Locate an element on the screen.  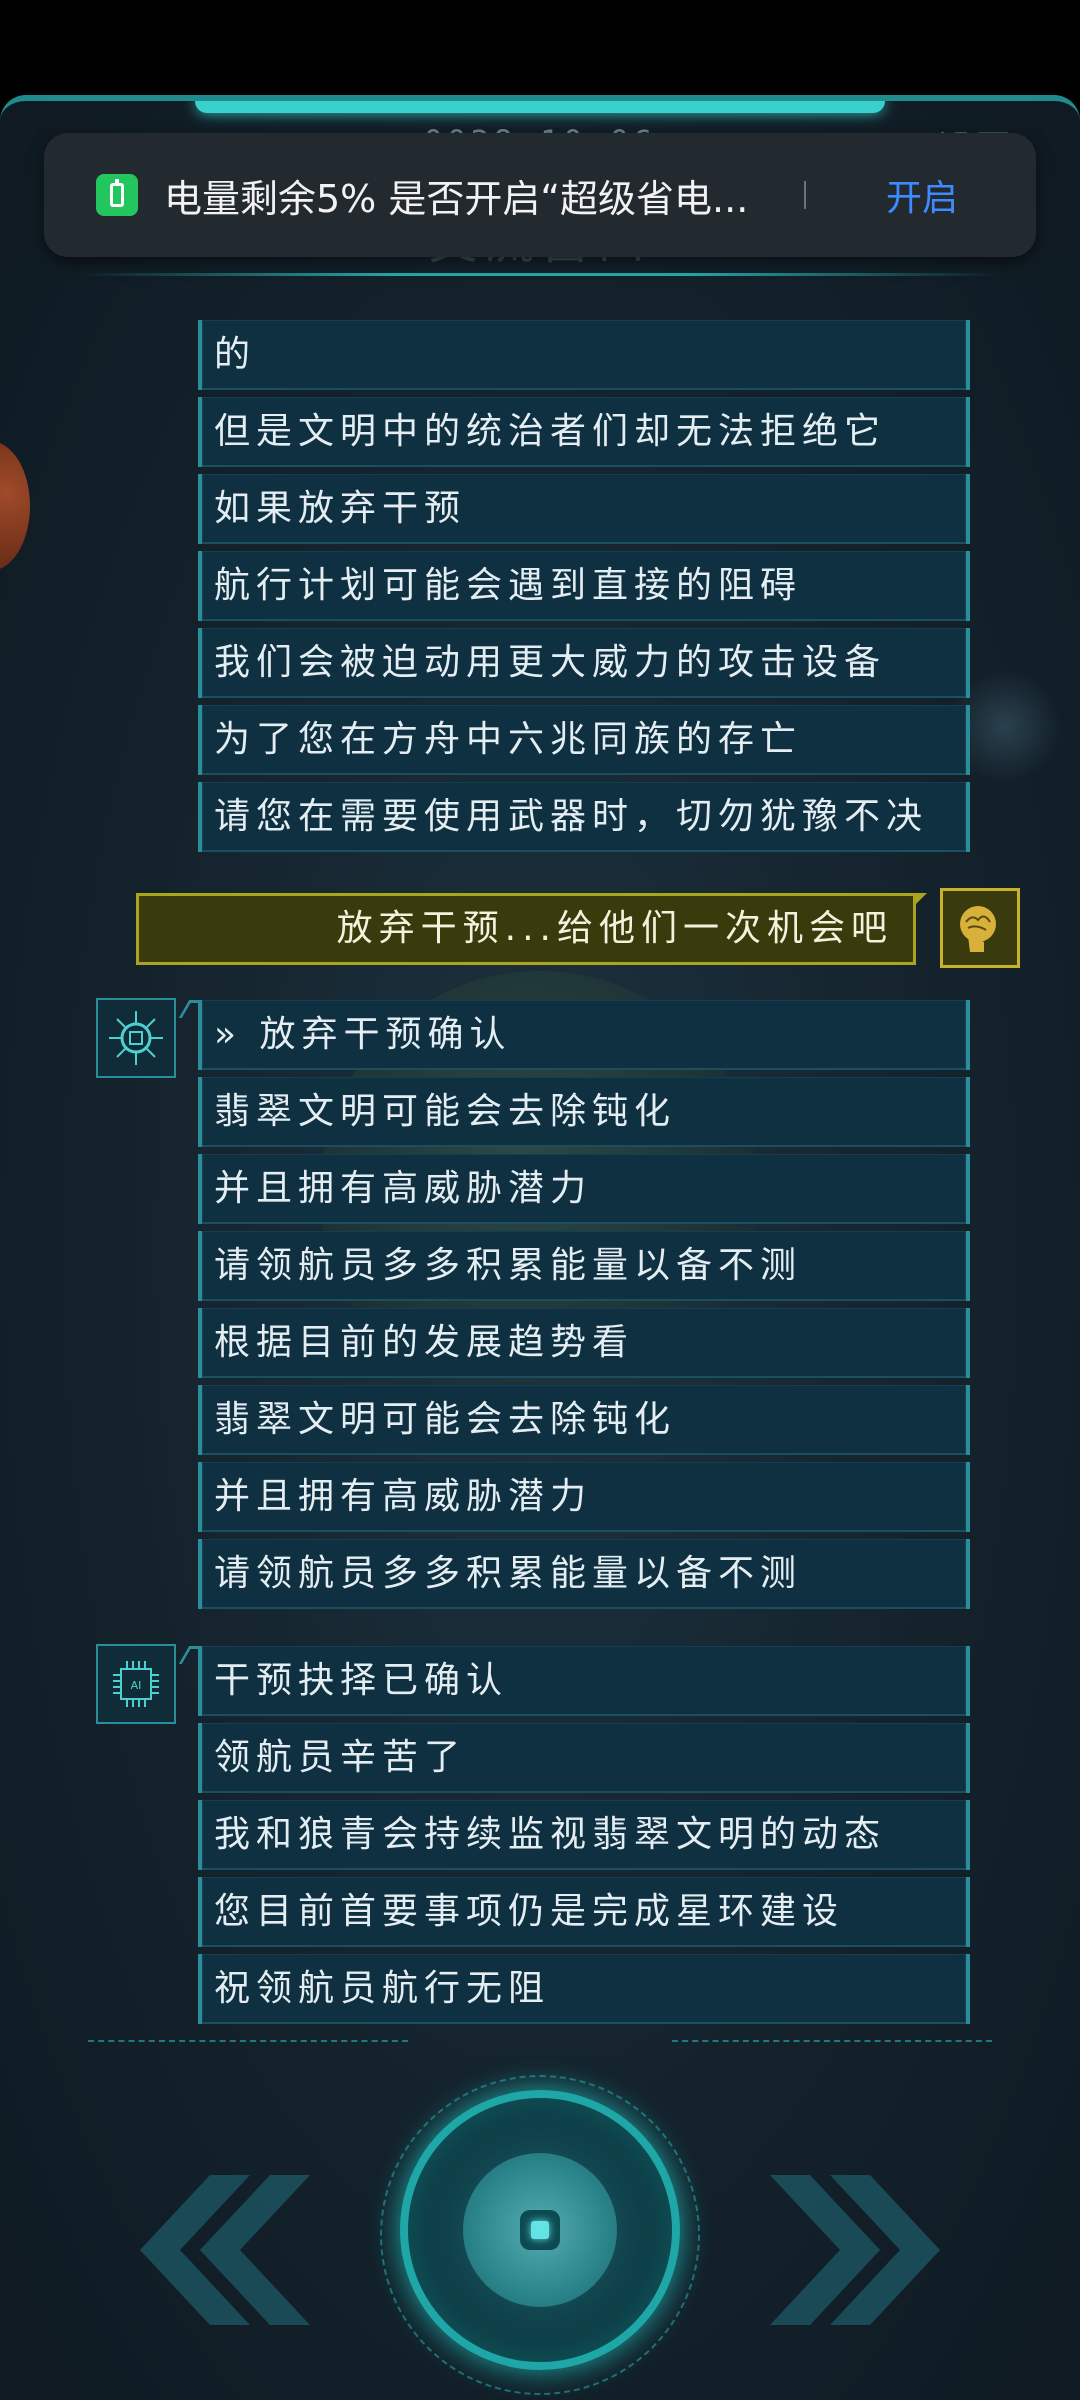
battery-icon is located at coordinates (117, 195).